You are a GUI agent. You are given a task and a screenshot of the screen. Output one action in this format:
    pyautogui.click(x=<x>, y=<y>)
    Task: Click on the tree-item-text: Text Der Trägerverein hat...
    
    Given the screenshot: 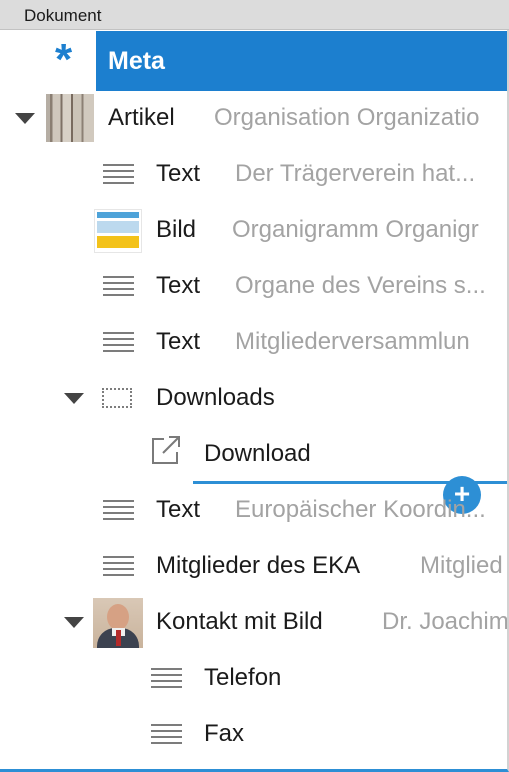 What is the action you would take?
    pyautogui.click(x=253, y=175)
    